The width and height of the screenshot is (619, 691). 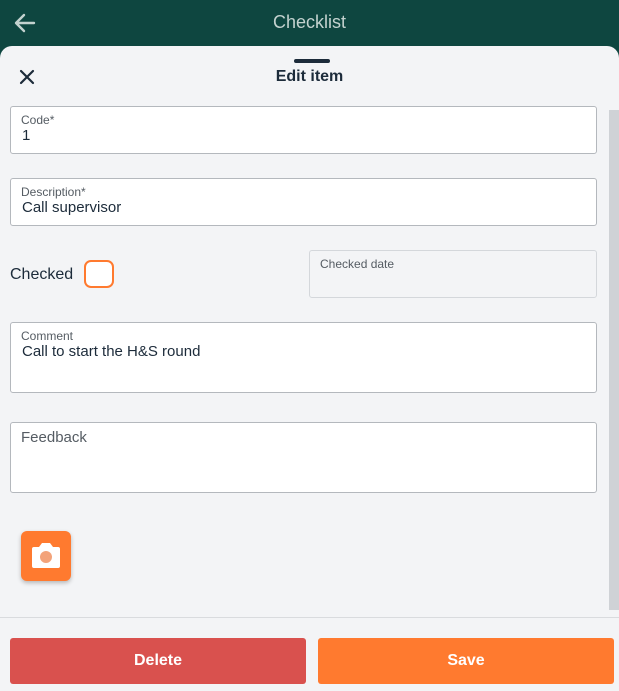 I want to click on feedback-field: Feedback, so click(x=303, y=457).